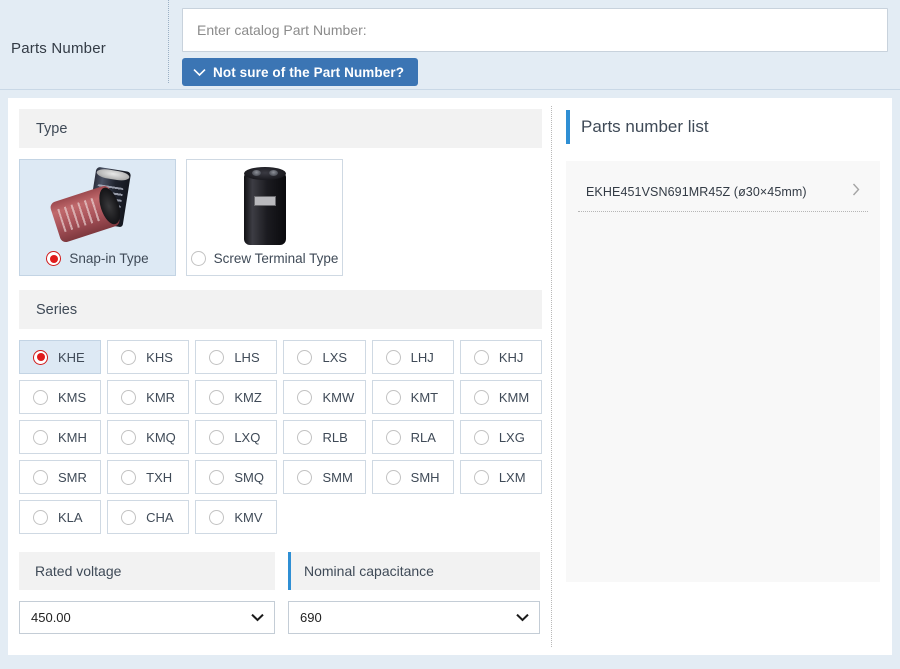 This screenshot has width=900, height=669. Describe the element at coordinates (393, 437) in the screenshot. I see `radio-rla` at that location.